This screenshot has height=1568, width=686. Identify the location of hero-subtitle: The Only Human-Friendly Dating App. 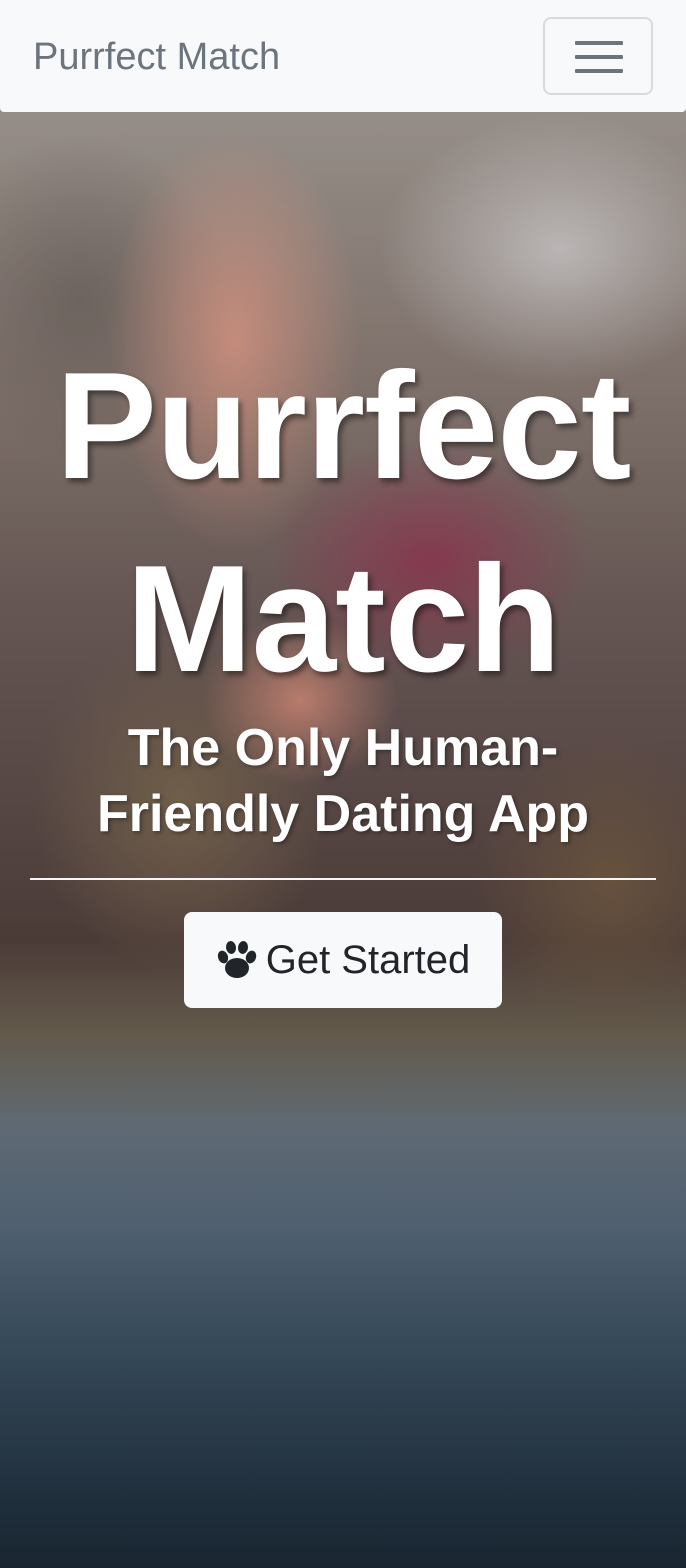
(343, 781).